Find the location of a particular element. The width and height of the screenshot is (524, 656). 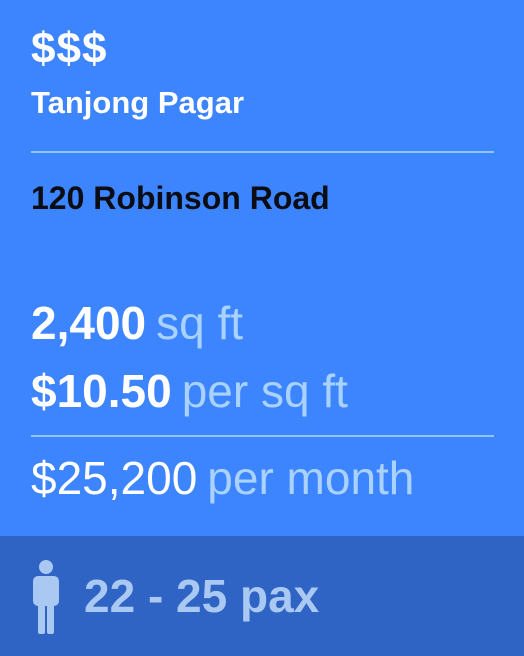

person-icon is located at coordinates (46, 597).